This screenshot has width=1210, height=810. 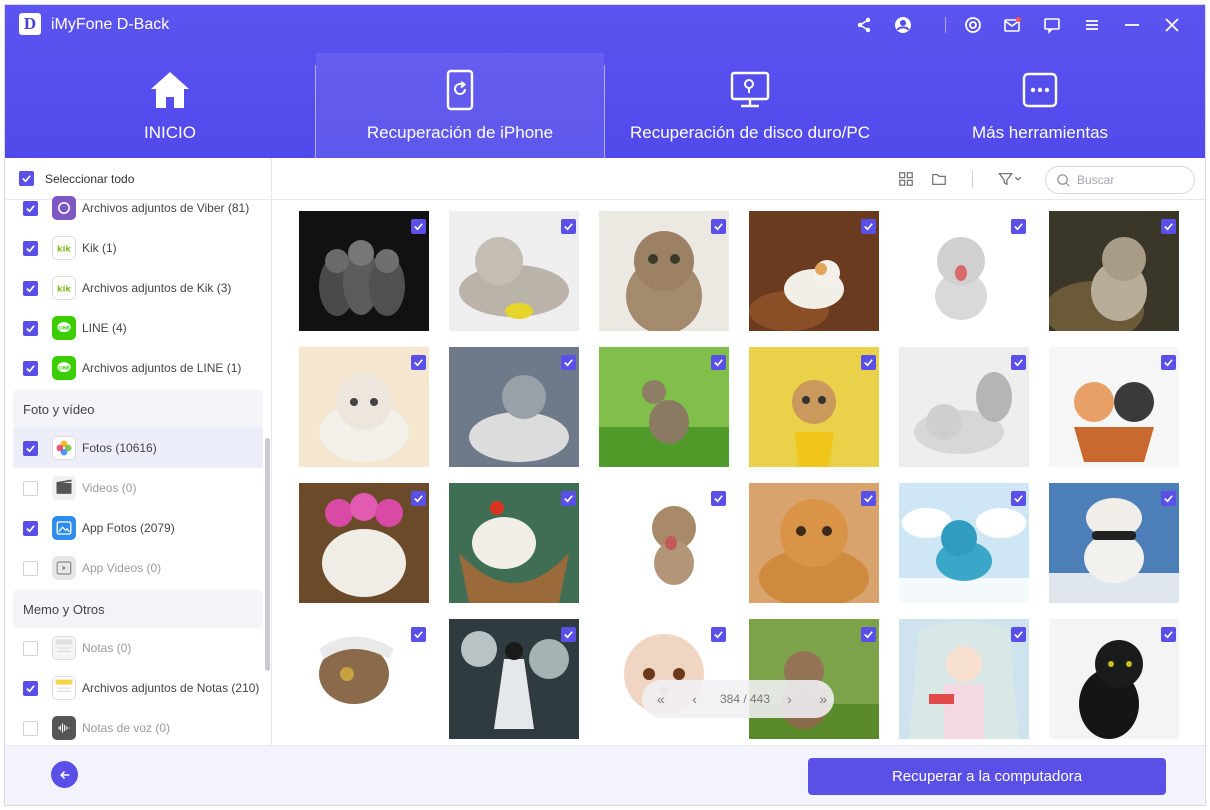 I want to click on sidebar-item-viber-attachments: Archivos adjuntos de Viber (81), so click(x=138, y=208).